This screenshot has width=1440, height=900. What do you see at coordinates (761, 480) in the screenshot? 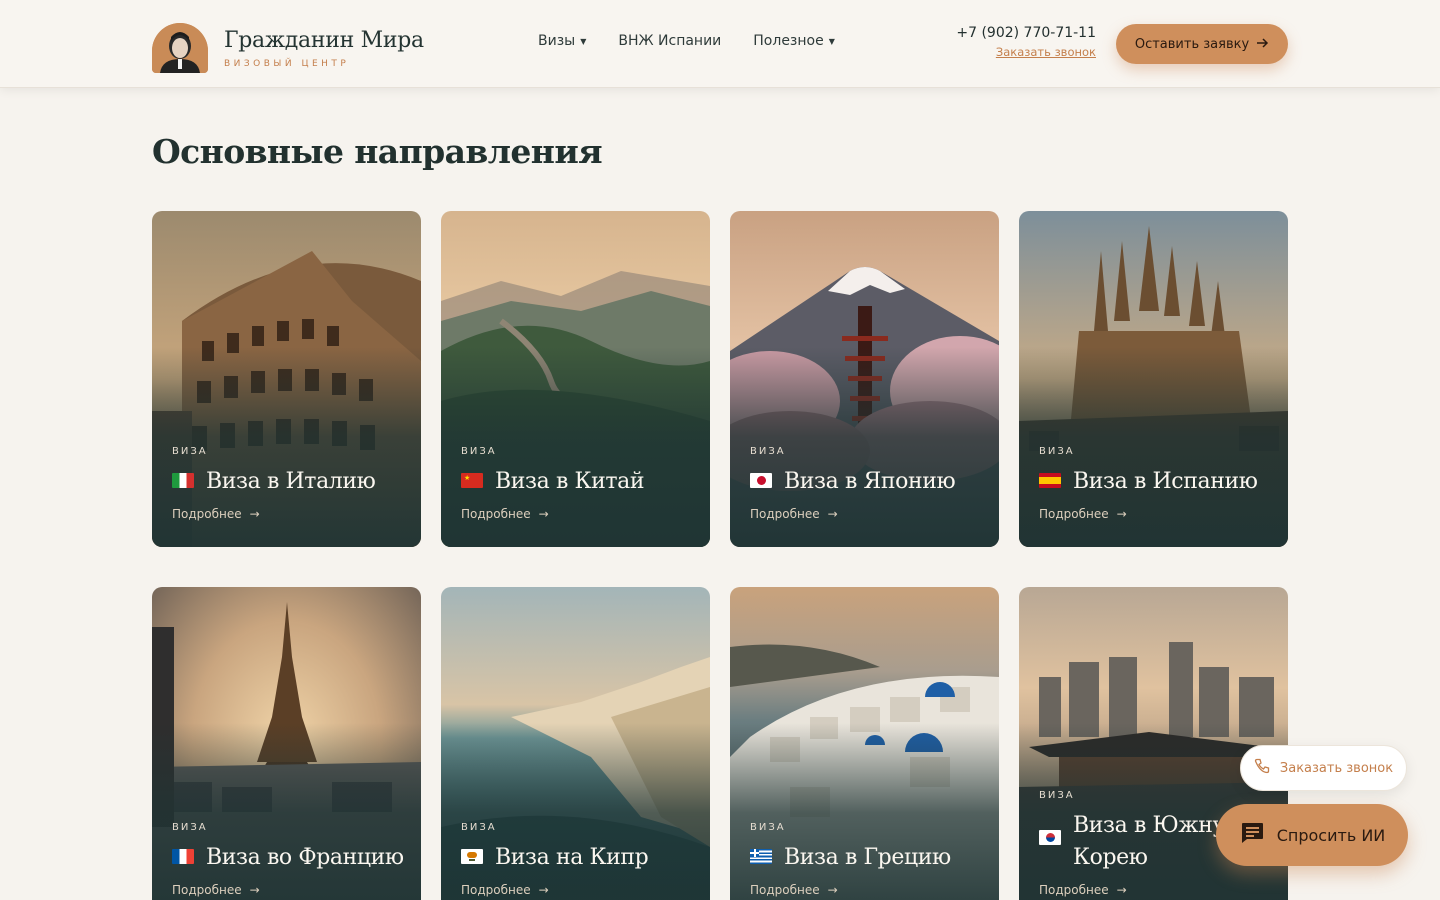
I see `japan-flag-icon` at bounding box center [761, 480].